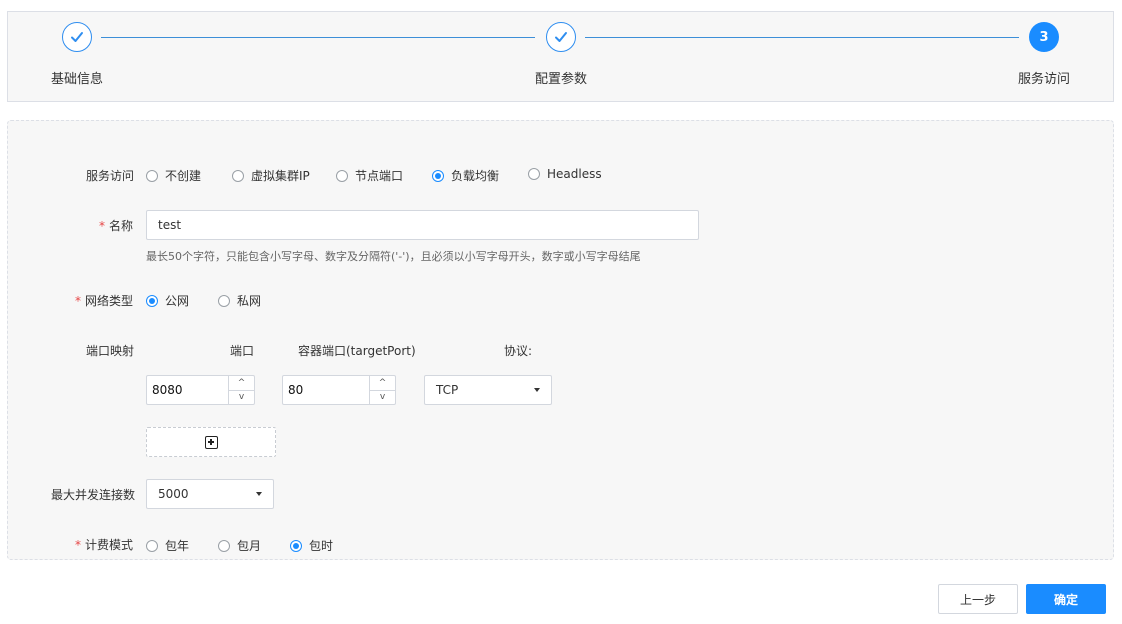  Describe the element at coordinates (1044, 79) in the screenshot. I see `step-3-label: 服务访问` at that location.